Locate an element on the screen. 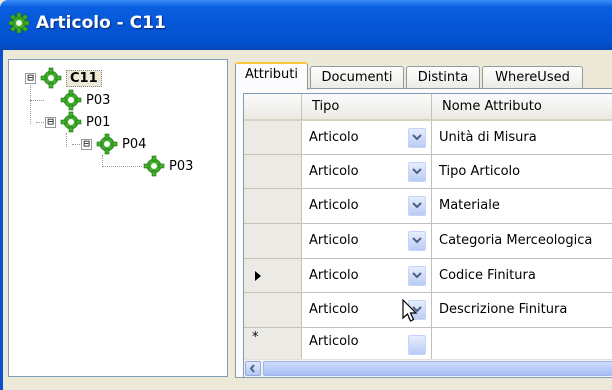 This screenshot has width=612, height=390. tree-node-label: C11 is located at coordinates (84, 78).